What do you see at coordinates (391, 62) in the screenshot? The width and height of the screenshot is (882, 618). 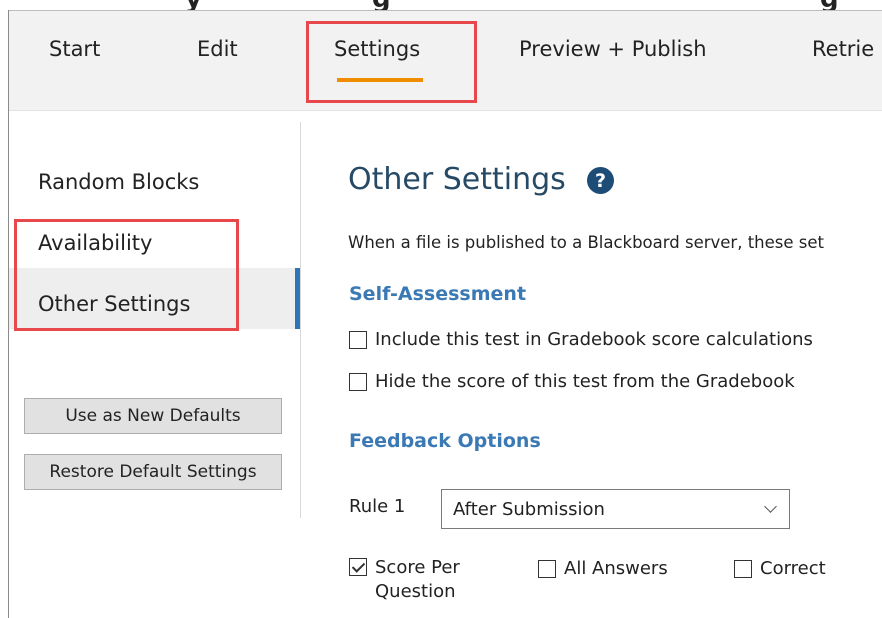 I see `settings-tab-highlight-box` at bounding box center [391, 62].